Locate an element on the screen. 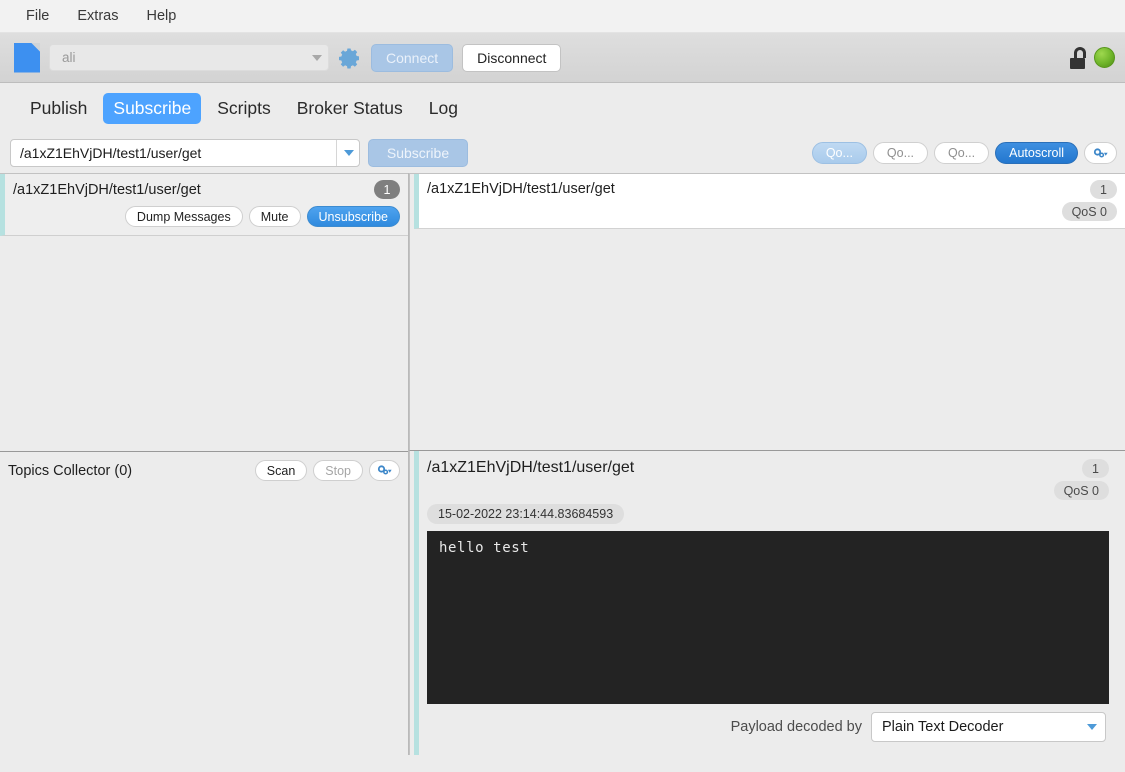 The image size is (1125, 772). tab-subscribe: Subscribe is located at coordinates (152, 108).